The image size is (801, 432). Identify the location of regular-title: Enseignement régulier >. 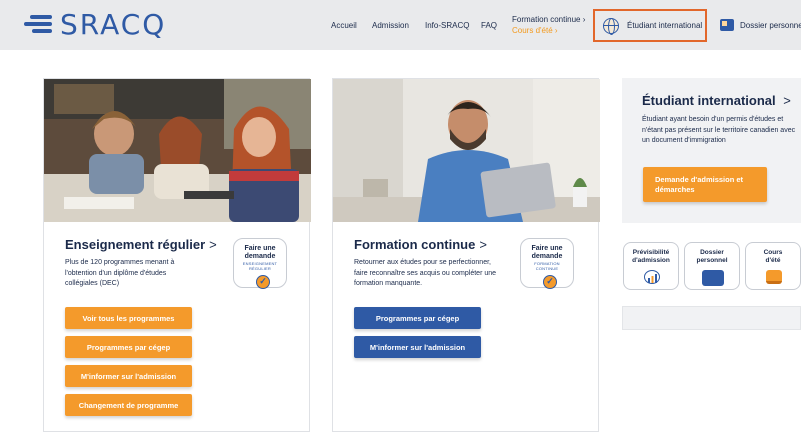
(141, 244).